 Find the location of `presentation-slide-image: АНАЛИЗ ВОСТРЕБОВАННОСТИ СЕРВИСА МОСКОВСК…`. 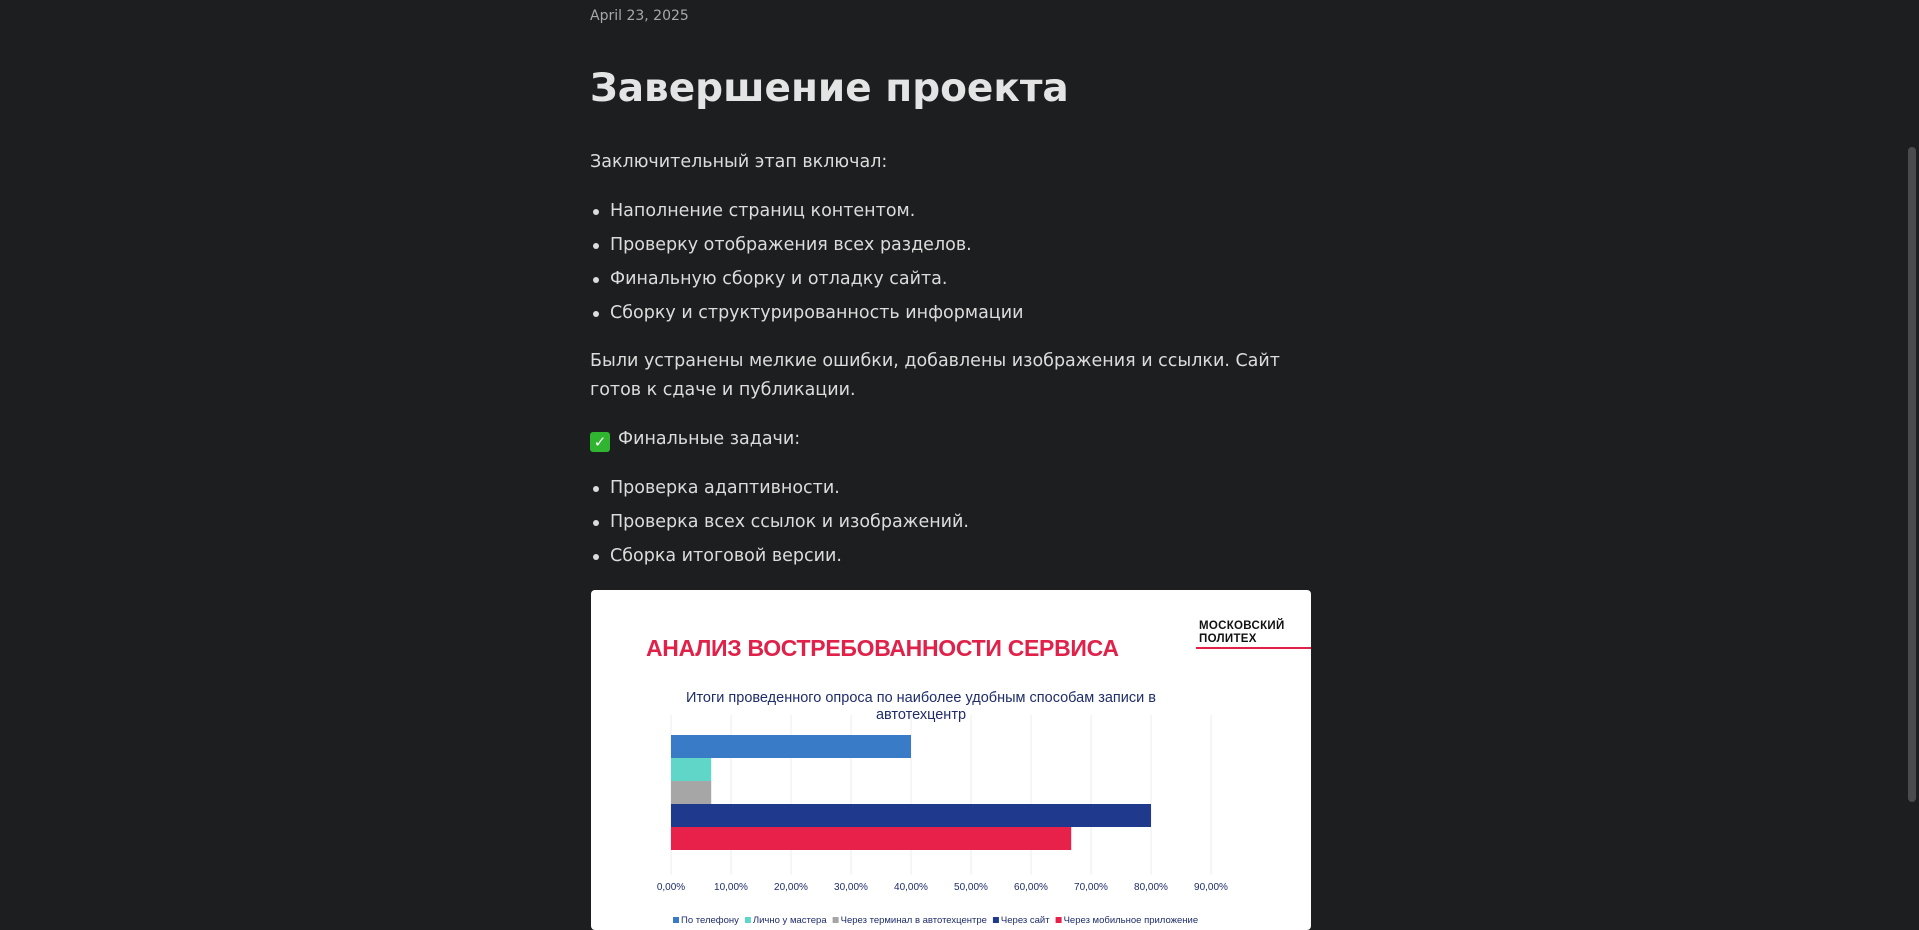

presentation-slide-image: АНАЛИЗ ВОСТРЕБОВАННОСТИ СЕРВИСА МОСКОВСК… is located at coordinates (951, 760).